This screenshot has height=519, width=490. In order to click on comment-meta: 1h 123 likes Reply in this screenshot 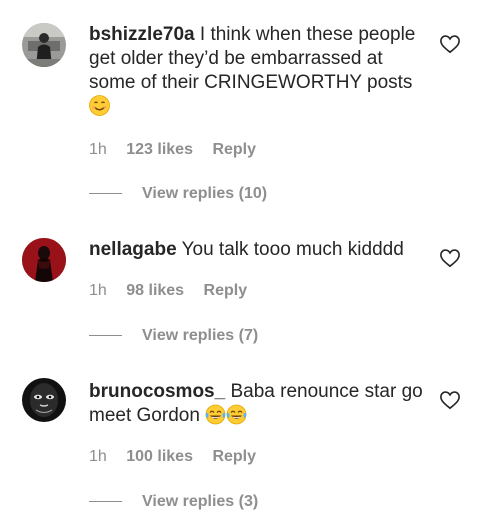, I will do `click(180, 150)`.